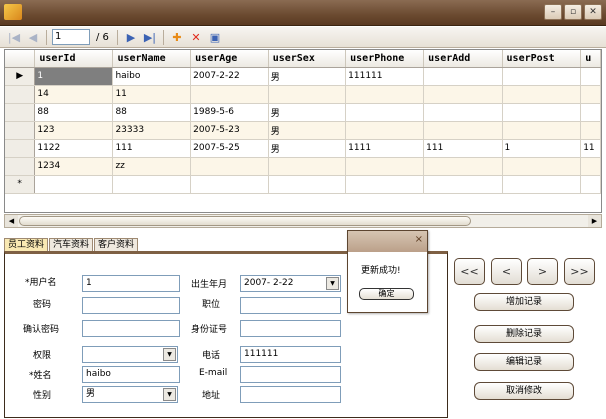  Describe the element at coordinates (573, 12) in the screenshot. I see `maximize-button: ▫` at that location.